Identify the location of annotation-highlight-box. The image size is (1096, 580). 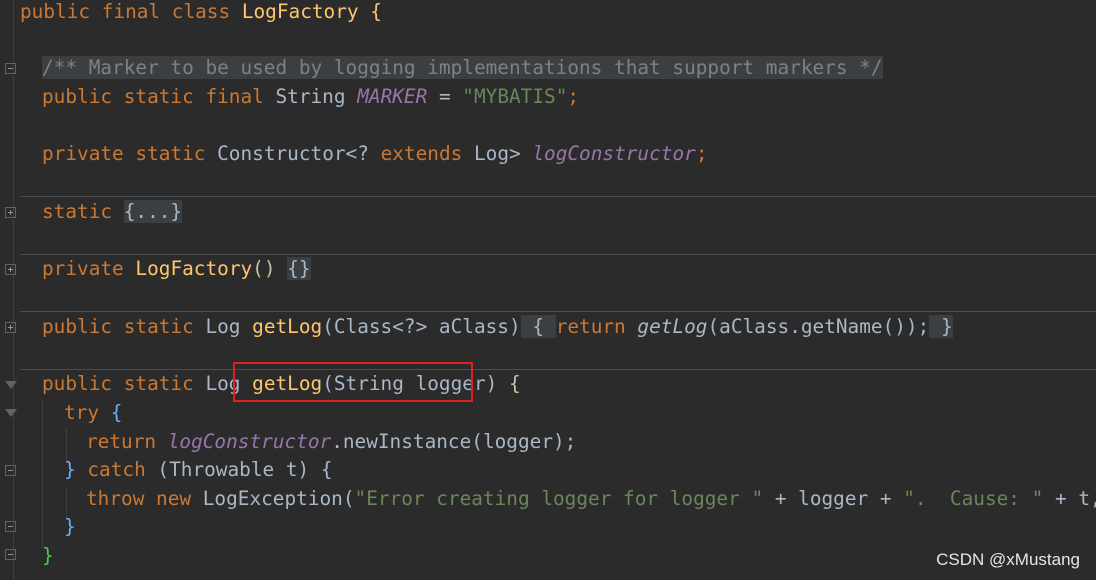
(353, 382).